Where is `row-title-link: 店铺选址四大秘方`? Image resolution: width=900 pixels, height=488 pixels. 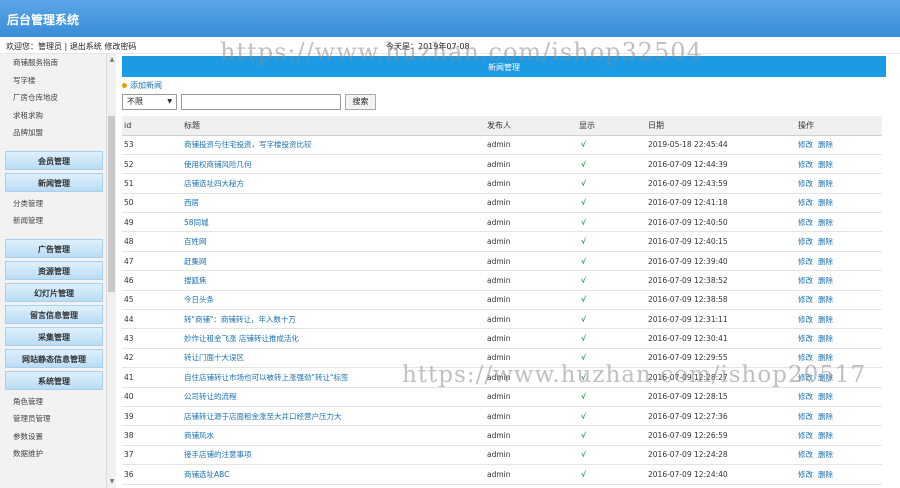 row-title-link: 店铺选址四大秘方 is located at coordinates (330, 183).